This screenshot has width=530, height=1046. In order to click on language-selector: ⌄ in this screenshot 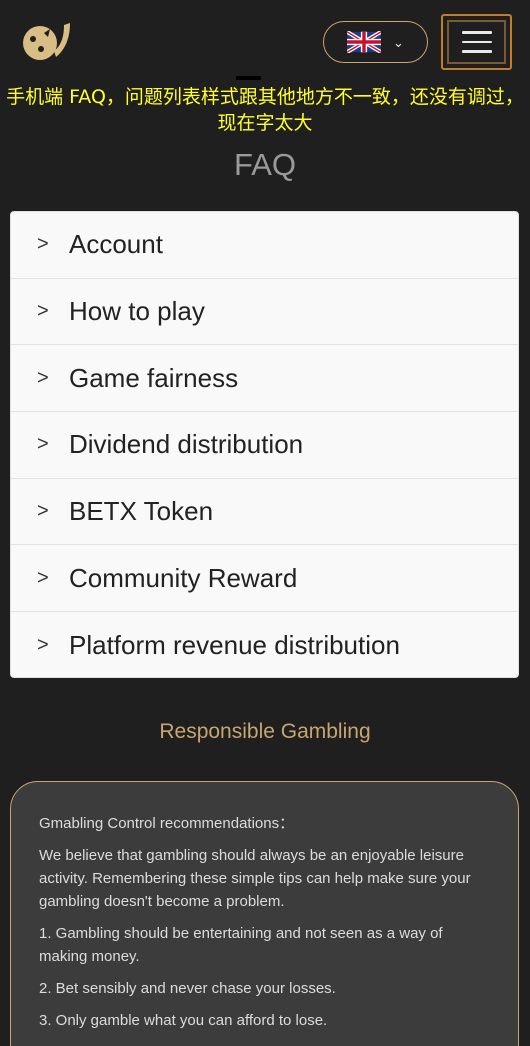, I will do `click(375, 42)`.